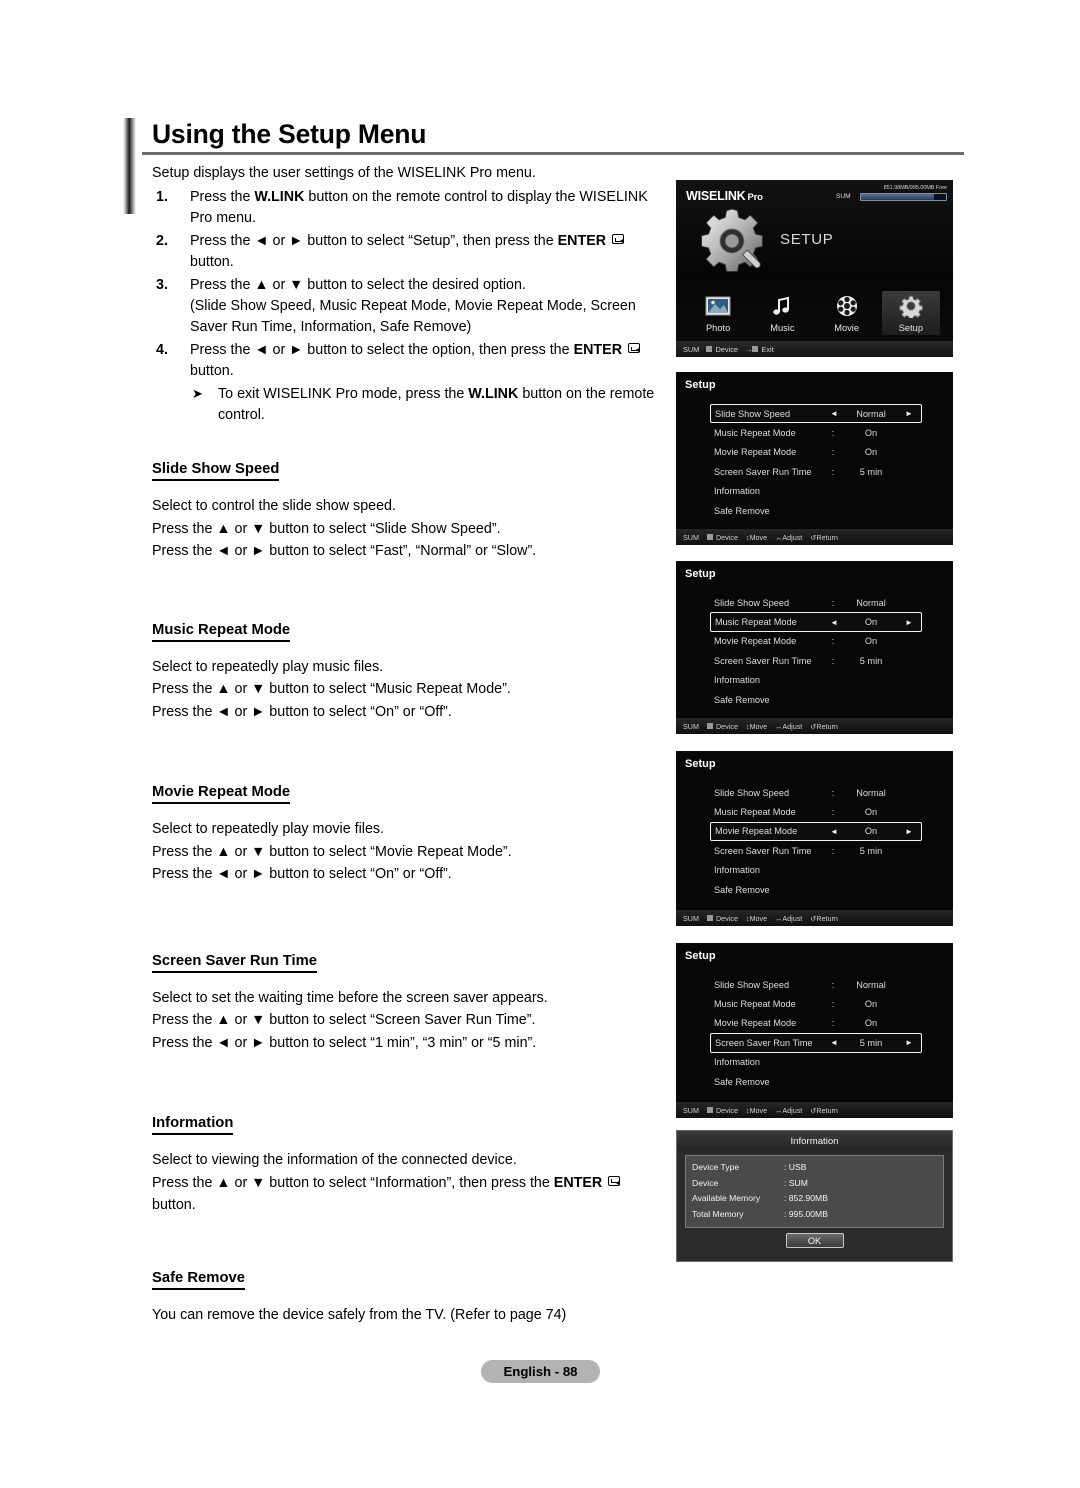  What do you see at coordinates (705, 1182) in the screenshot?
I see `info-key: Device` at bounding box center [705, 1182].